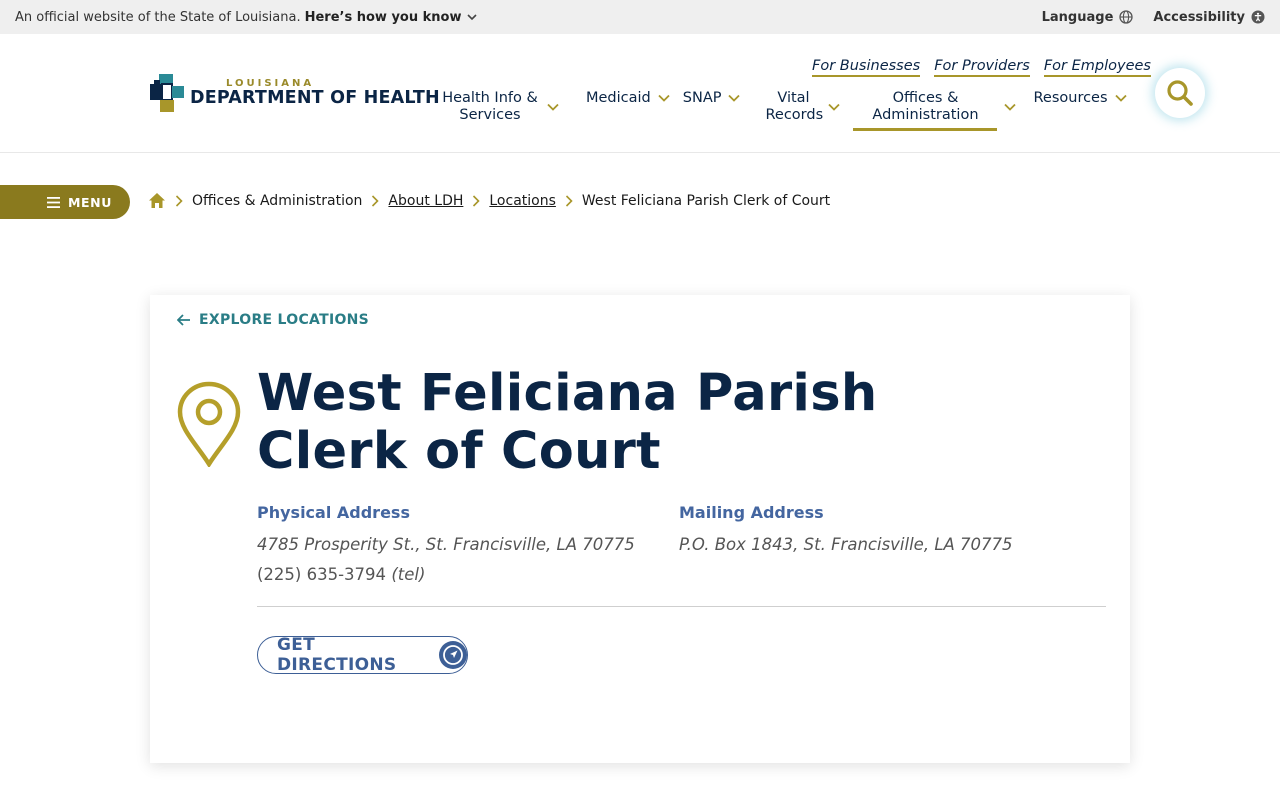 Image resolution: width=1280 pixels, height=800 pixels. I want to click on for-businesses-link: For Businesses, so click(866, 67).